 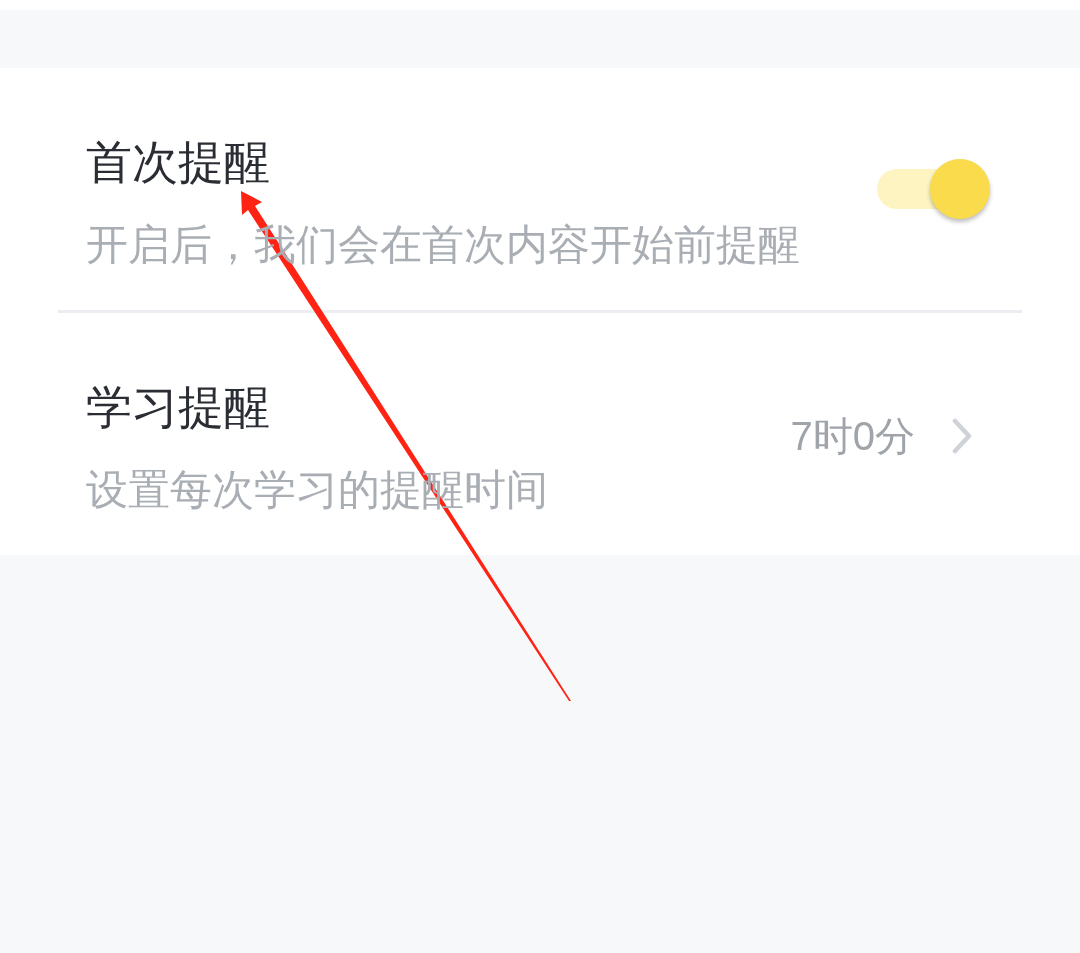 What do you see at coordinates (962, 435) in the screenshot?
I see `chevron-right-icon` at bounding box center [962, 435].